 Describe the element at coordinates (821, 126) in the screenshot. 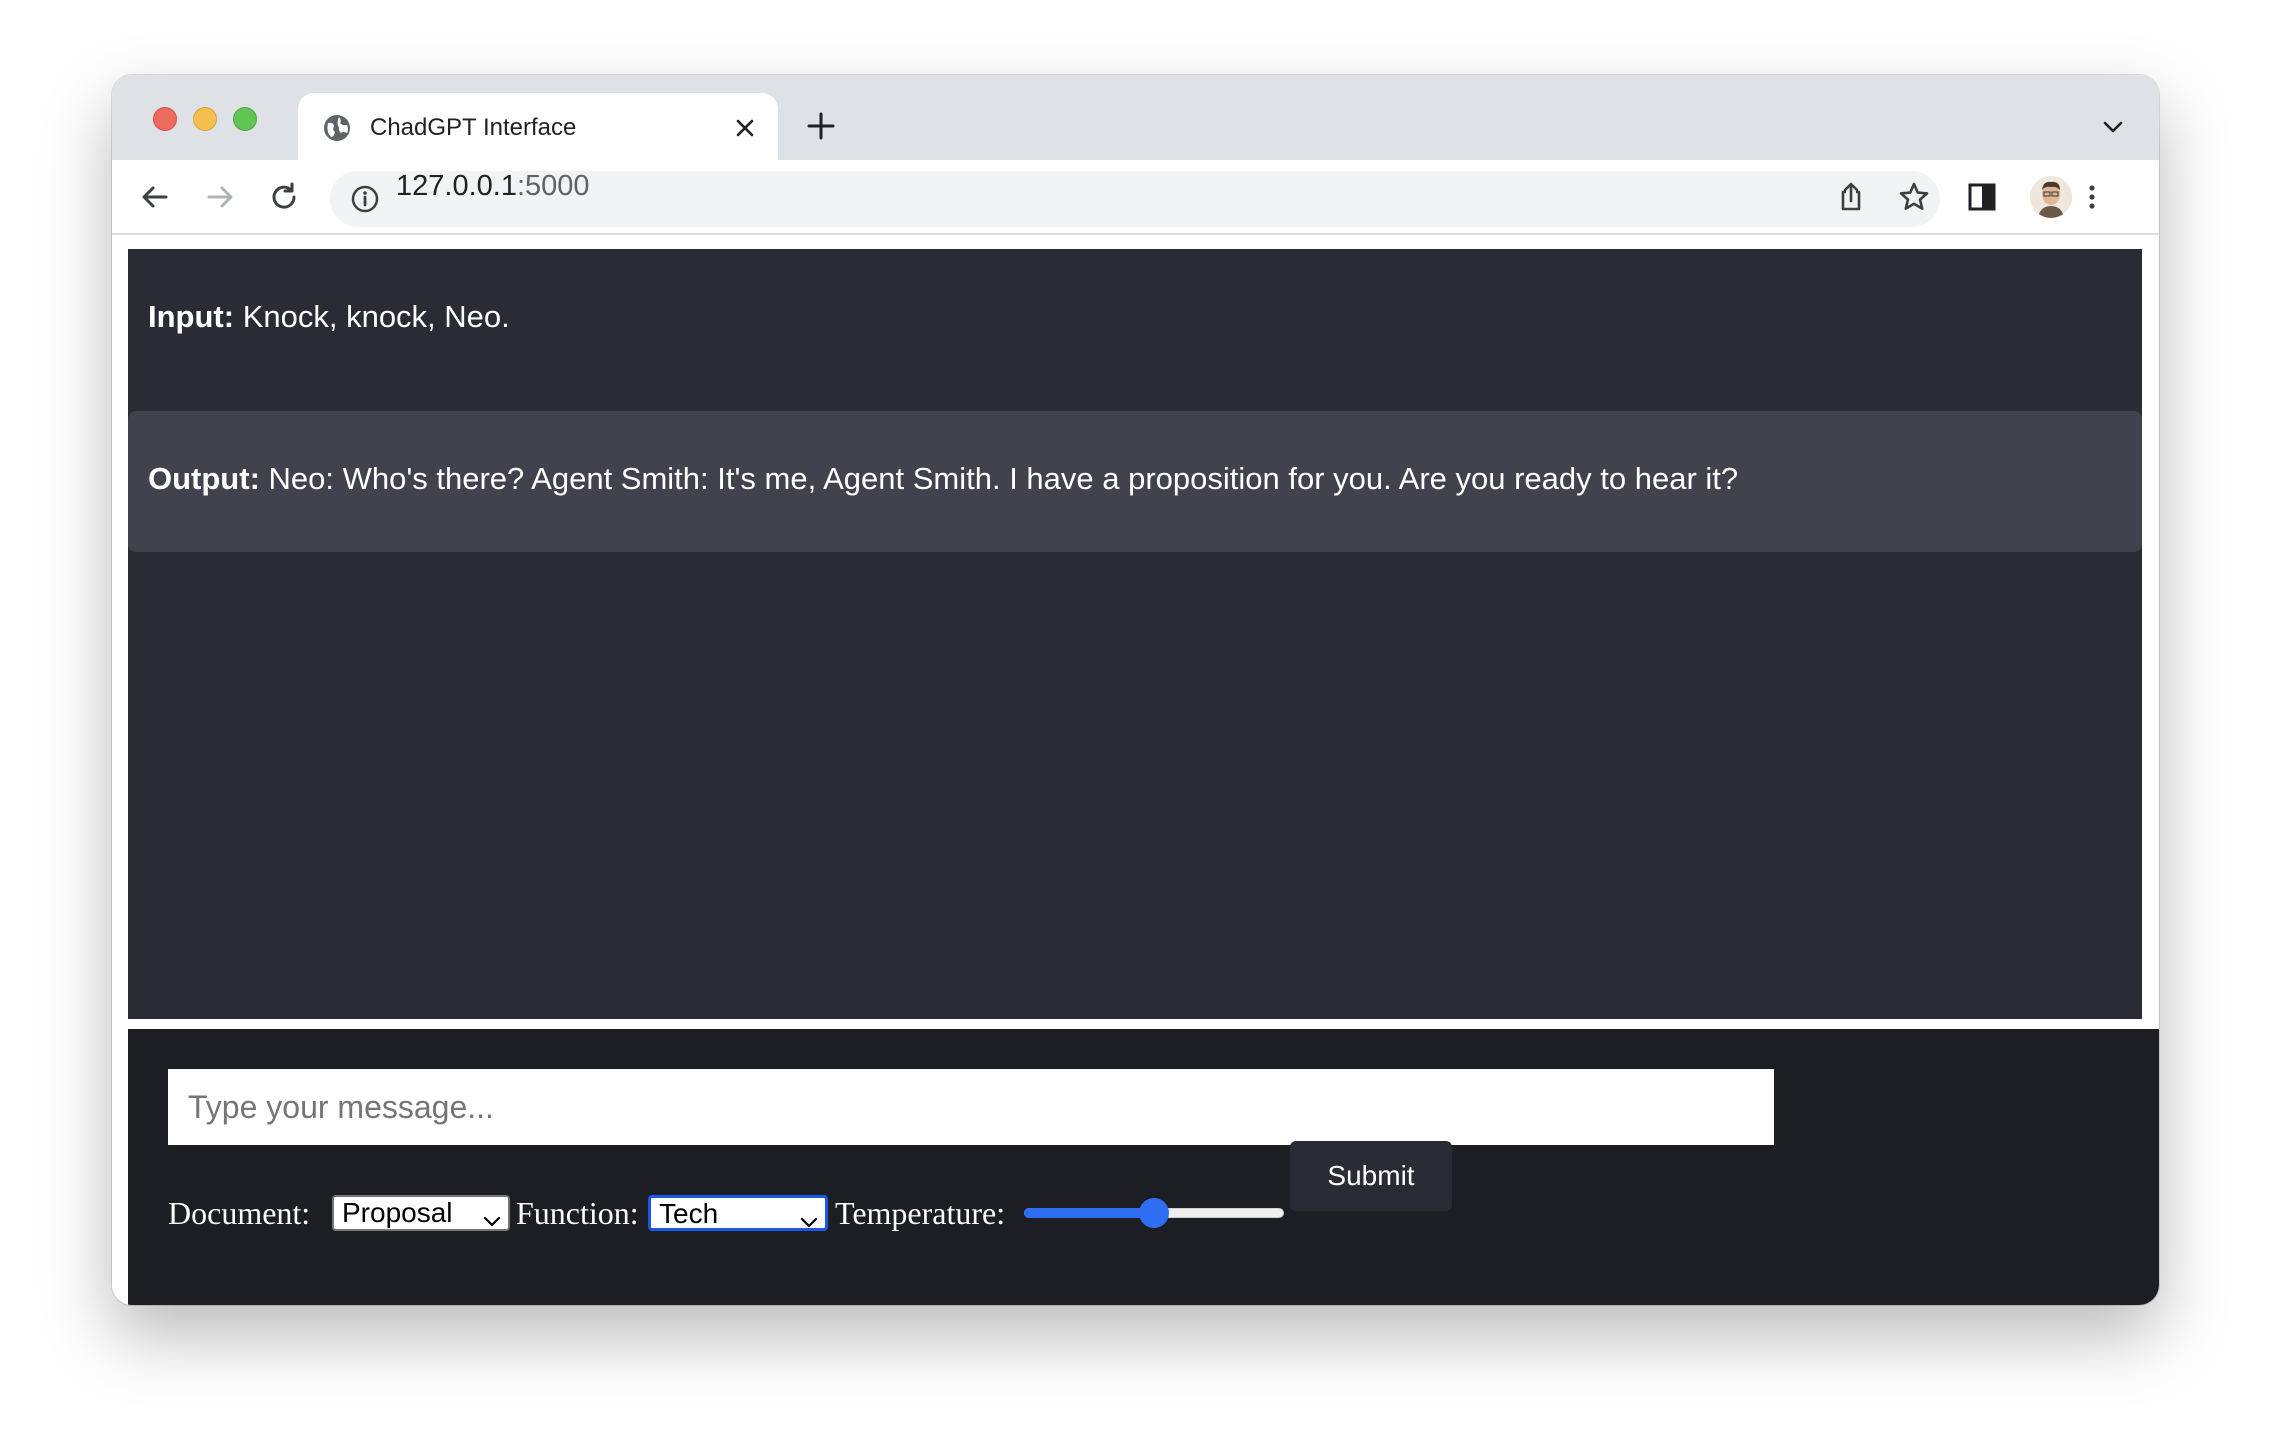

I see `plus-icon` at that location.